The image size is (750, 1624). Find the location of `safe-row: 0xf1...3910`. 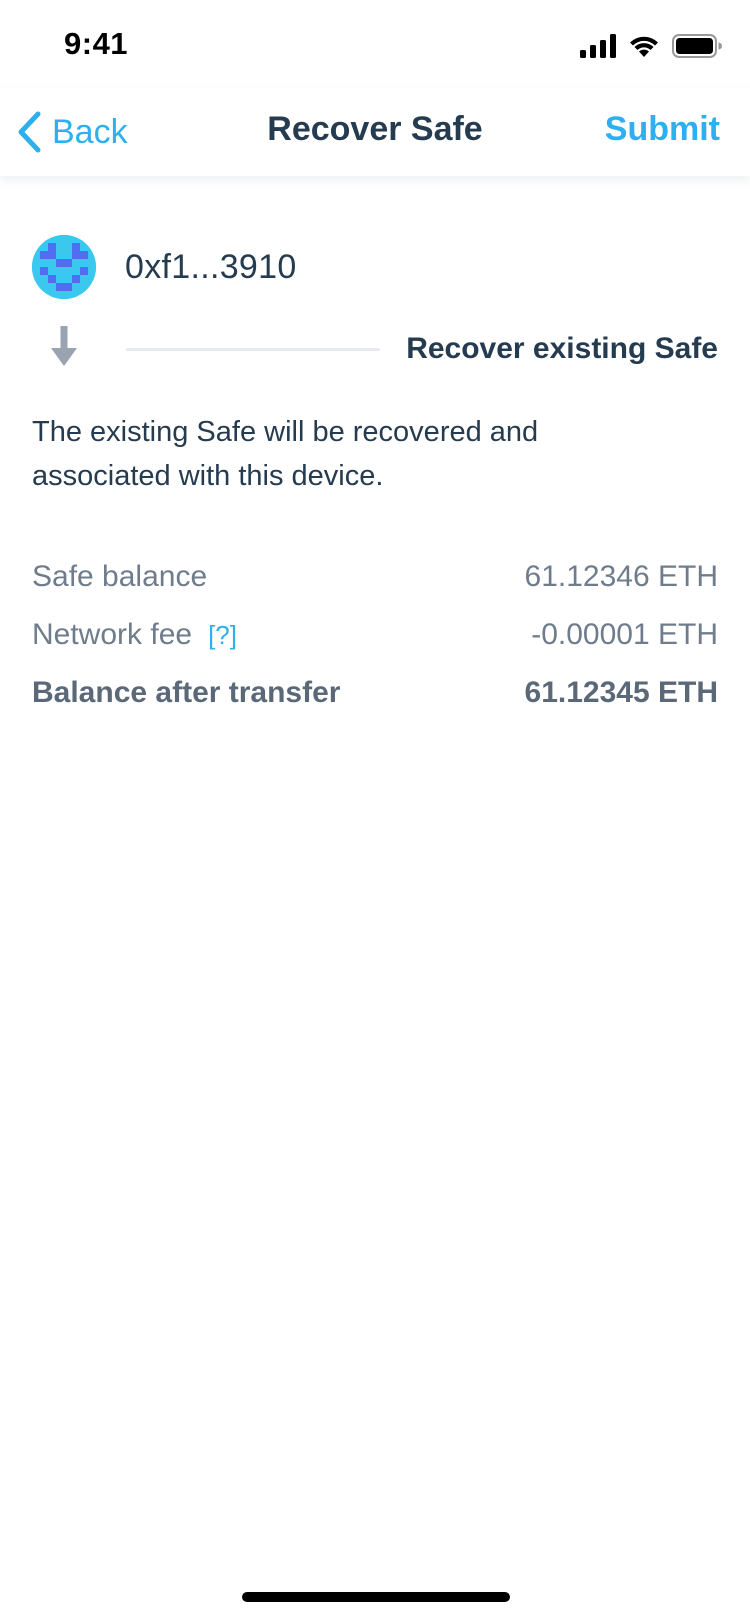

safe-row: 0xf1...3910 is located at coordinates (164, 267).